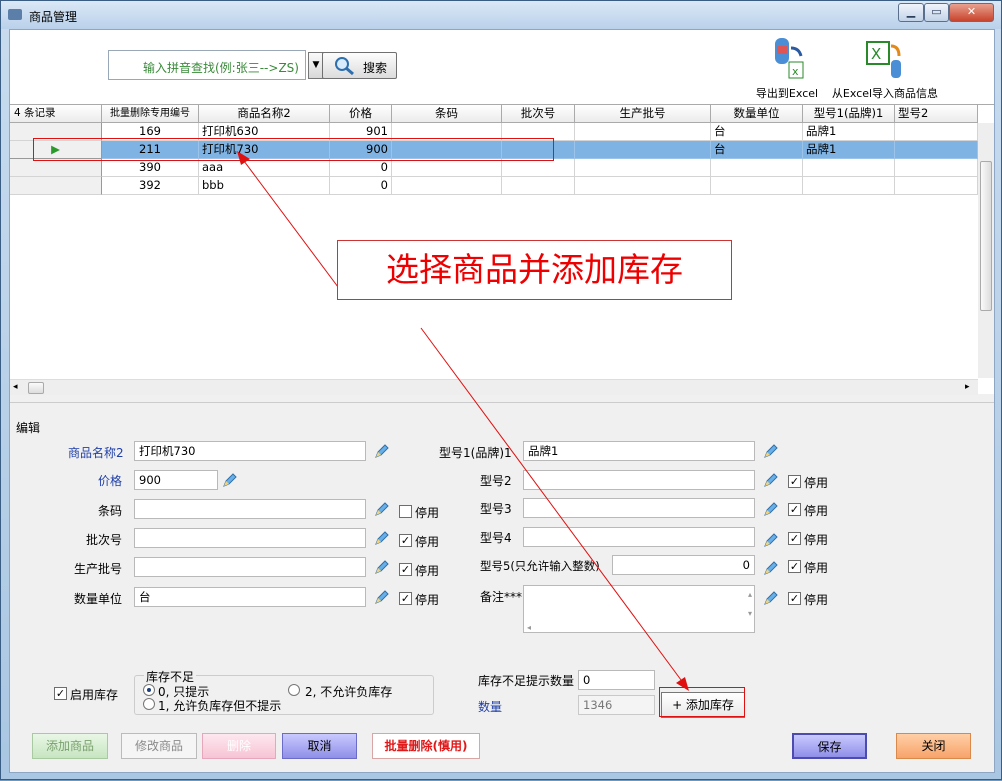 The image size is (1002, 781). What do you see at coordinates (534, 270) in the screenshot?
I see `annotation-callout: 选择商品并添加库存` at bounding box center [534, 270].